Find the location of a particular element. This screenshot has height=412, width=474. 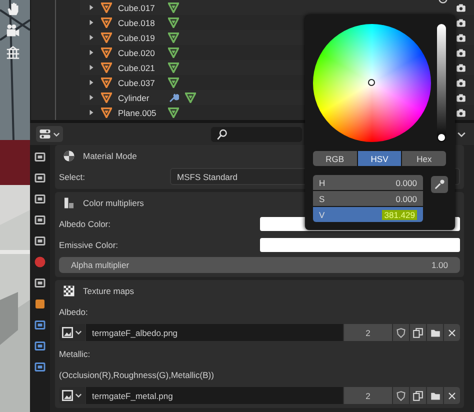

field-label: Select: is located at coordinates (72, 177).